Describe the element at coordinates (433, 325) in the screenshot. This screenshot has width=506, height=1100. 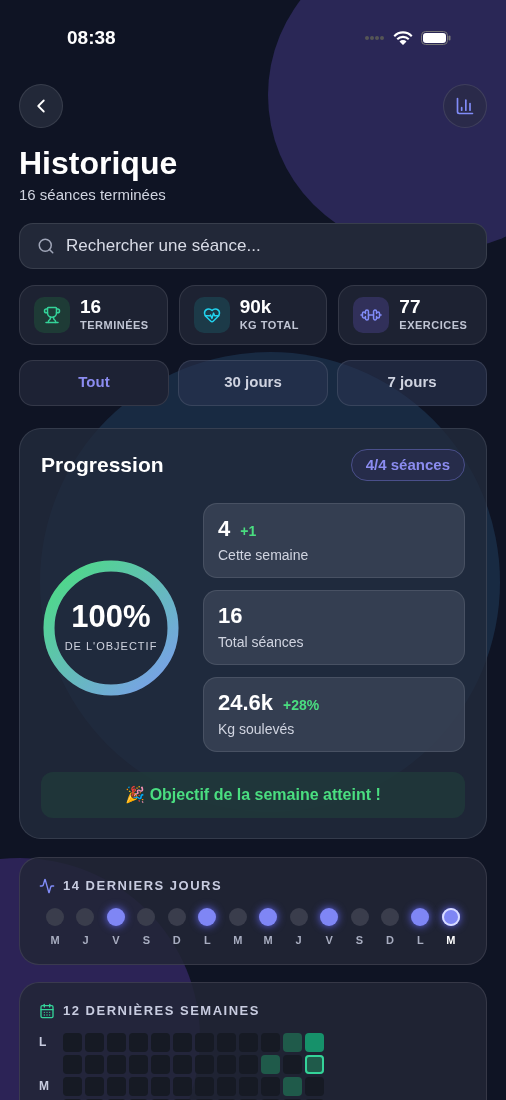
I see `stat-label: EXERCICES` at that location.